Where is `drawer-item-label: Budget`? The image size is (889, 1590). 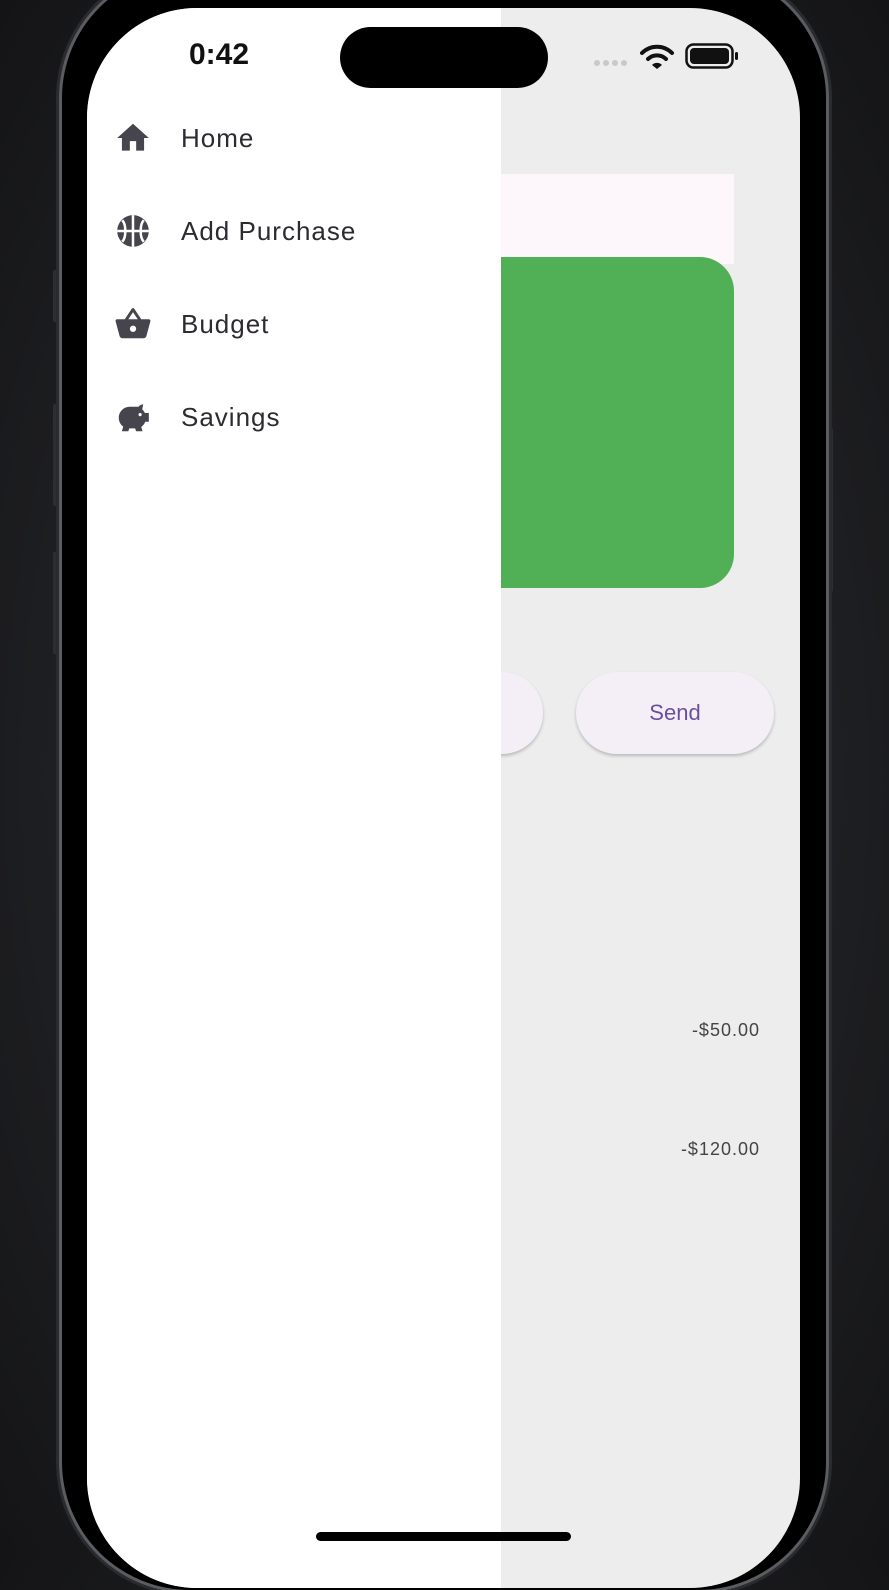
drawer-item-label: Budget is located at coordinates (225, 323).